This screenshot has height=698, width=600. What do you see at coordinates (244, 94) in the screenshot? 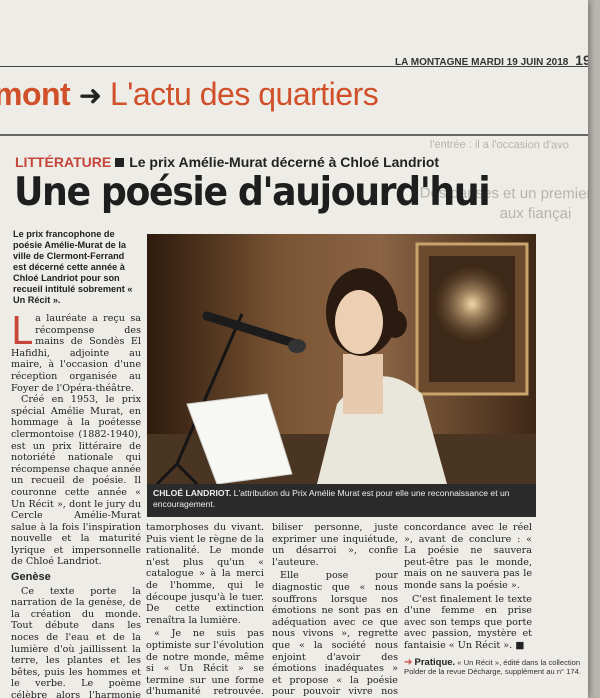
I see `rubric-part2: L'actu des quartiers` at bounding box center [244, 94].